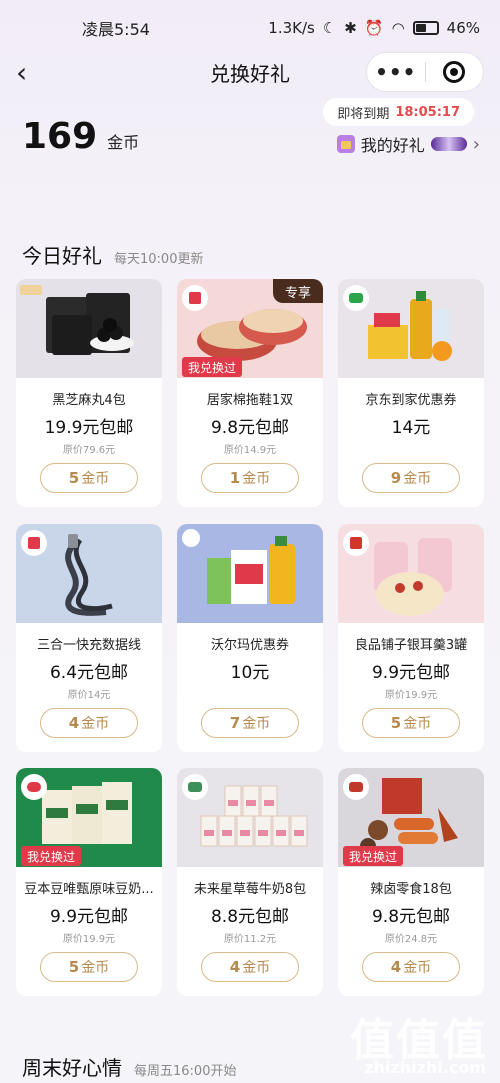 The image size is (500, 1083). Describe the element at coordinates (88, 645) in the screenshot. I see `product-name: 三合一快充数据线` at that location.